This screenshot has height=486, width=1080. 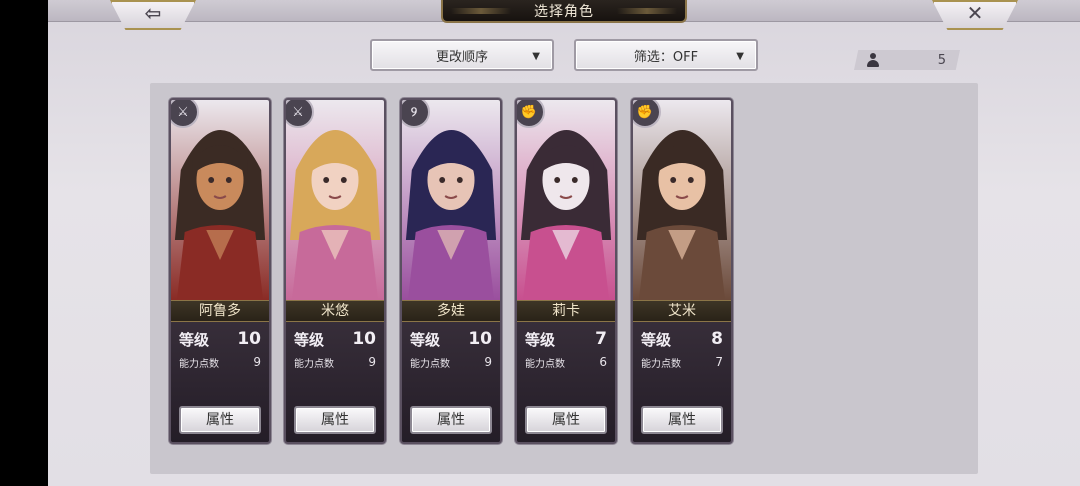 What do you see at coordinates (873, 60) in the screenshot?
I see `person-icon` at bounding box center [873, 60].